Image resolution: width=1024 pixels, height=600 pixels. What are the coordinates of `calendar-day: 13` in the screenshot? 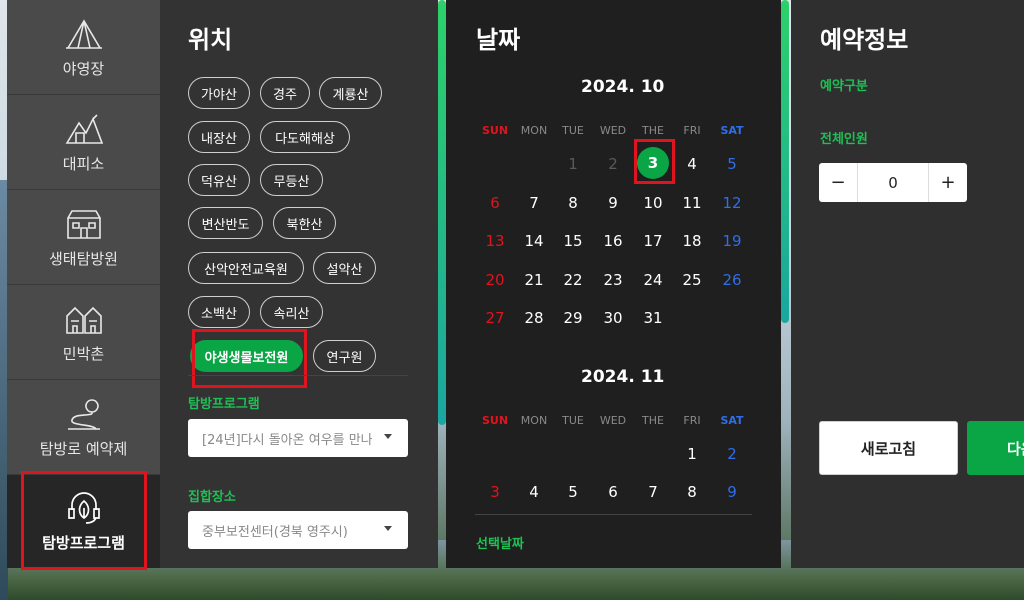 It's located at (495, 241).